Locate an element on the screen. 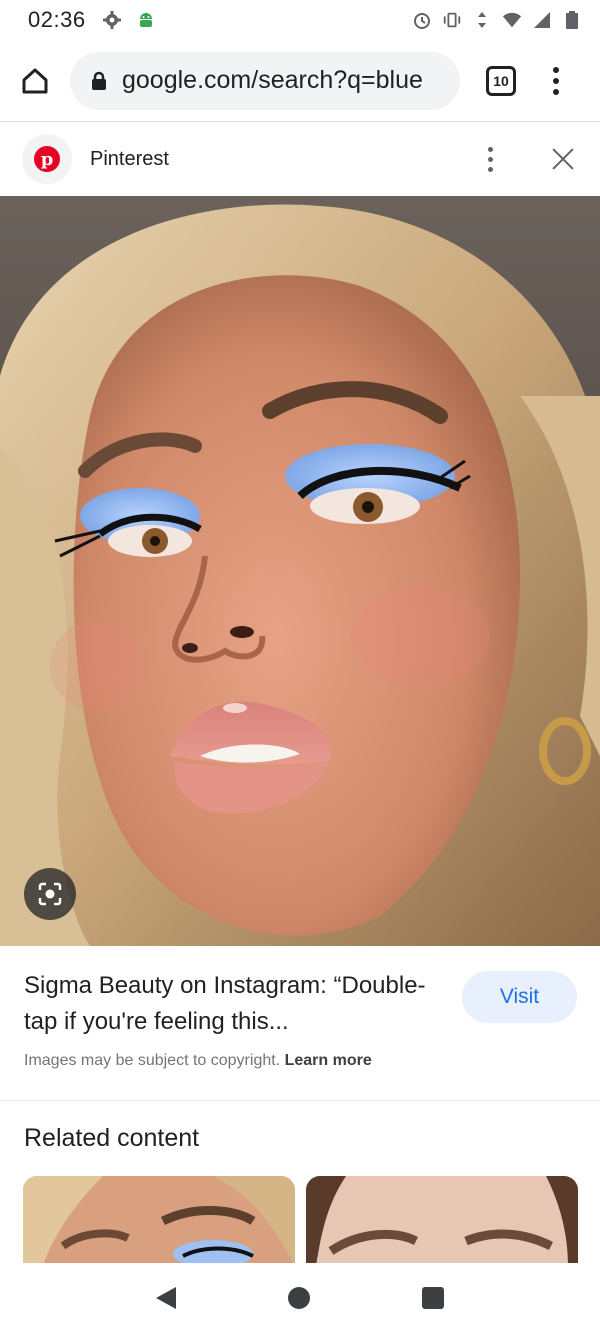 The image size is (600, 1333). settings-icon is located at coordinates (112, 20).